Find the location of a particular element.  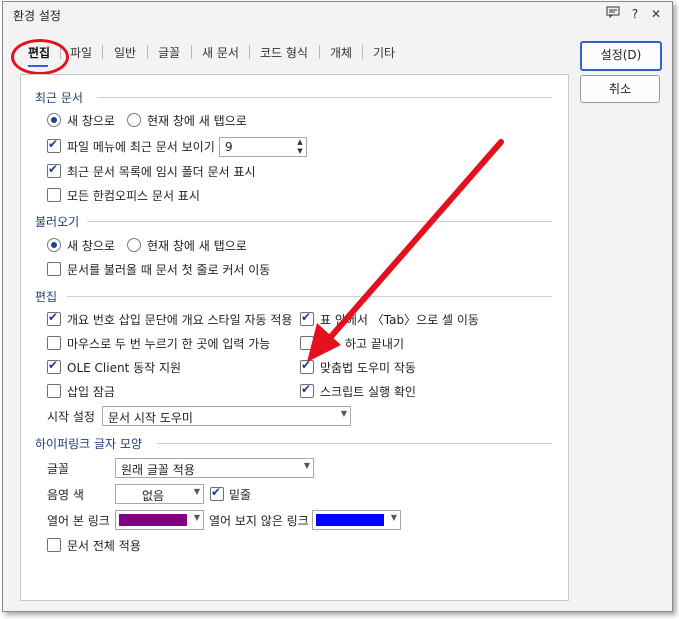

section-title-recent: 최근 문서 is located at coordinates (59, 98).